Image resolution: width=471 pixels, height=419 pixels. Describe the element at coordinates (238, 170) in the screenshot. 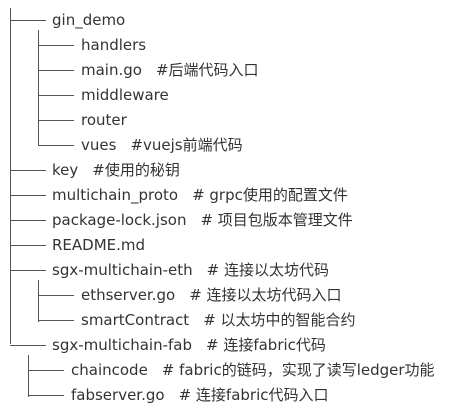

I see `tree-row: key #使用的秘钥` at that location.